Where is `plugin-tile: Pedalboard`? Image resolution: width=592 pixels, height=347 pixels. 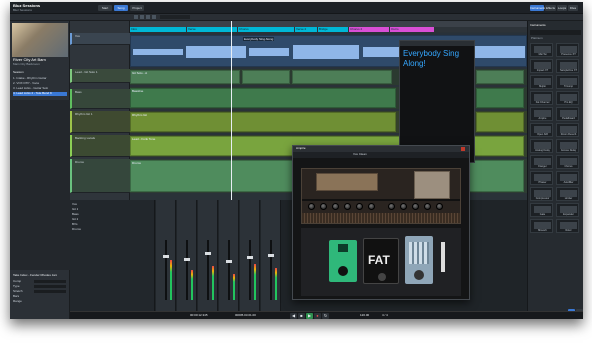 plugin-tile: Pedalboard is located at coordinates (567, 114).